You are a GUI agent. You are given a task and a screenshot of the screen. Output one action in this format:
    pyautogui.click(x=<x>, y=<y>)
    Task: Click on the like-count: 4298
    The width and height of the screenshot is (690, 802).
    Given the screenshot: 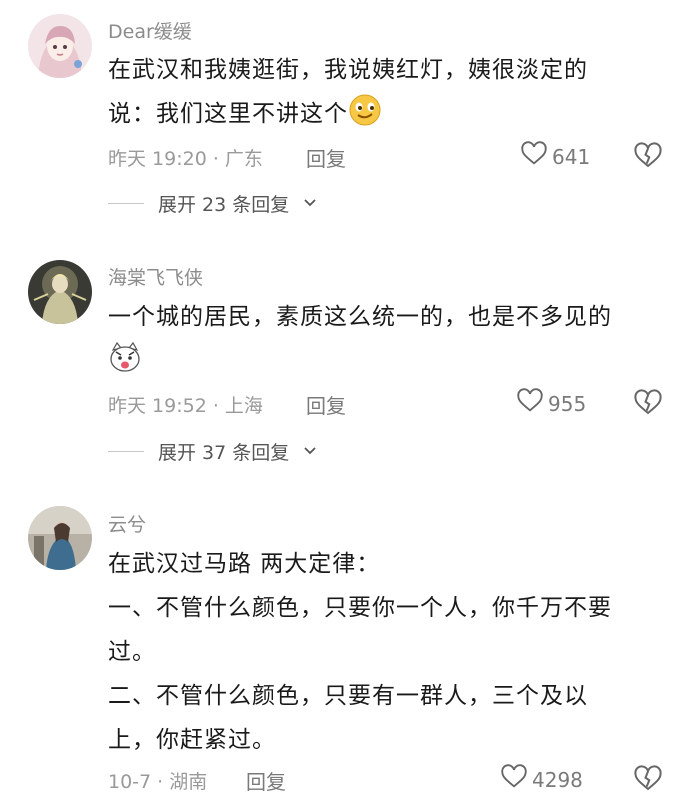 What is the action you would take?
    pyautogui.click(x=557, y=779)
    